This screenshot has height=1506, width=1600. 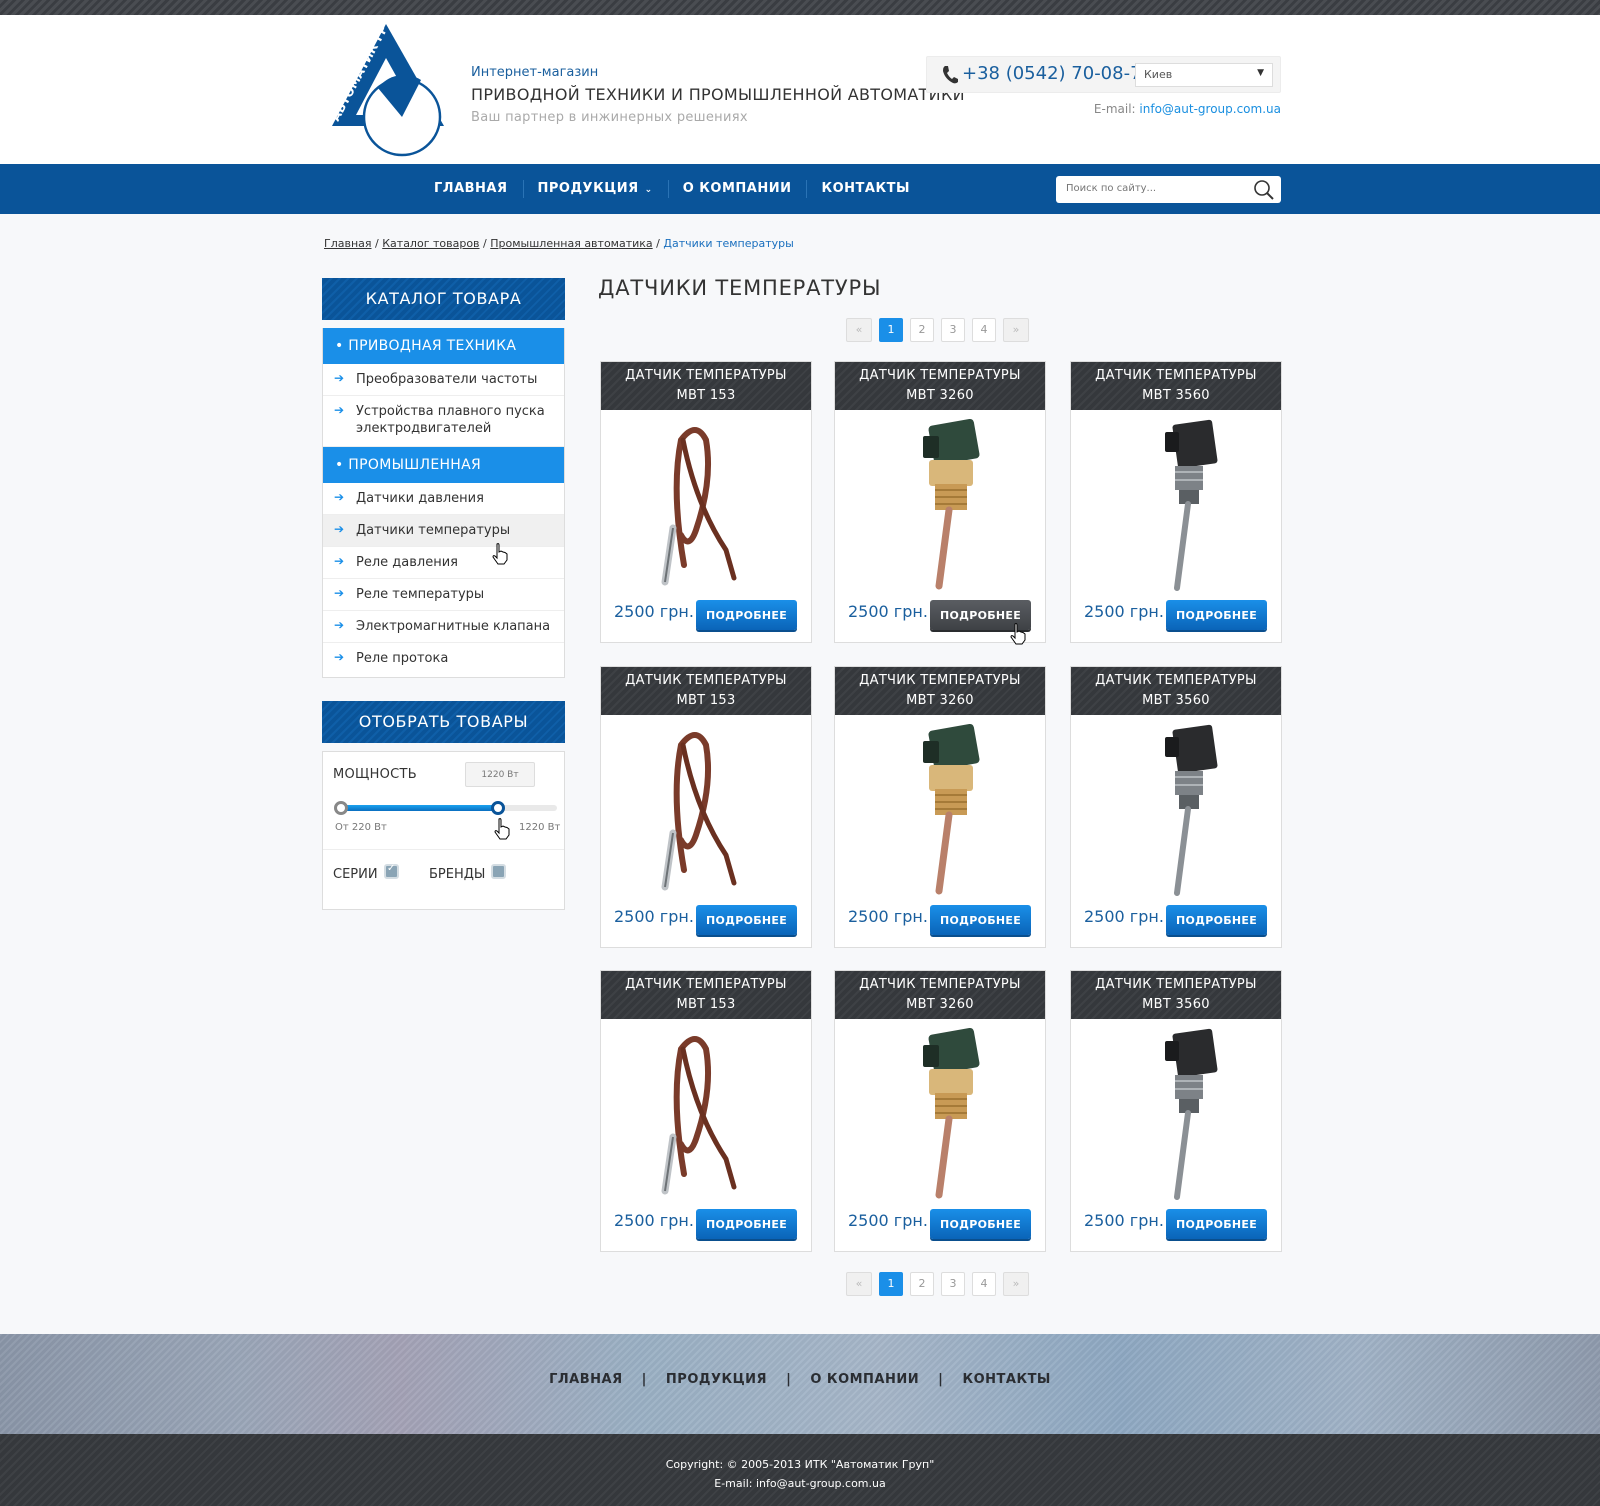 I want to click on slider-handle-max, so click(x=498, y=808).